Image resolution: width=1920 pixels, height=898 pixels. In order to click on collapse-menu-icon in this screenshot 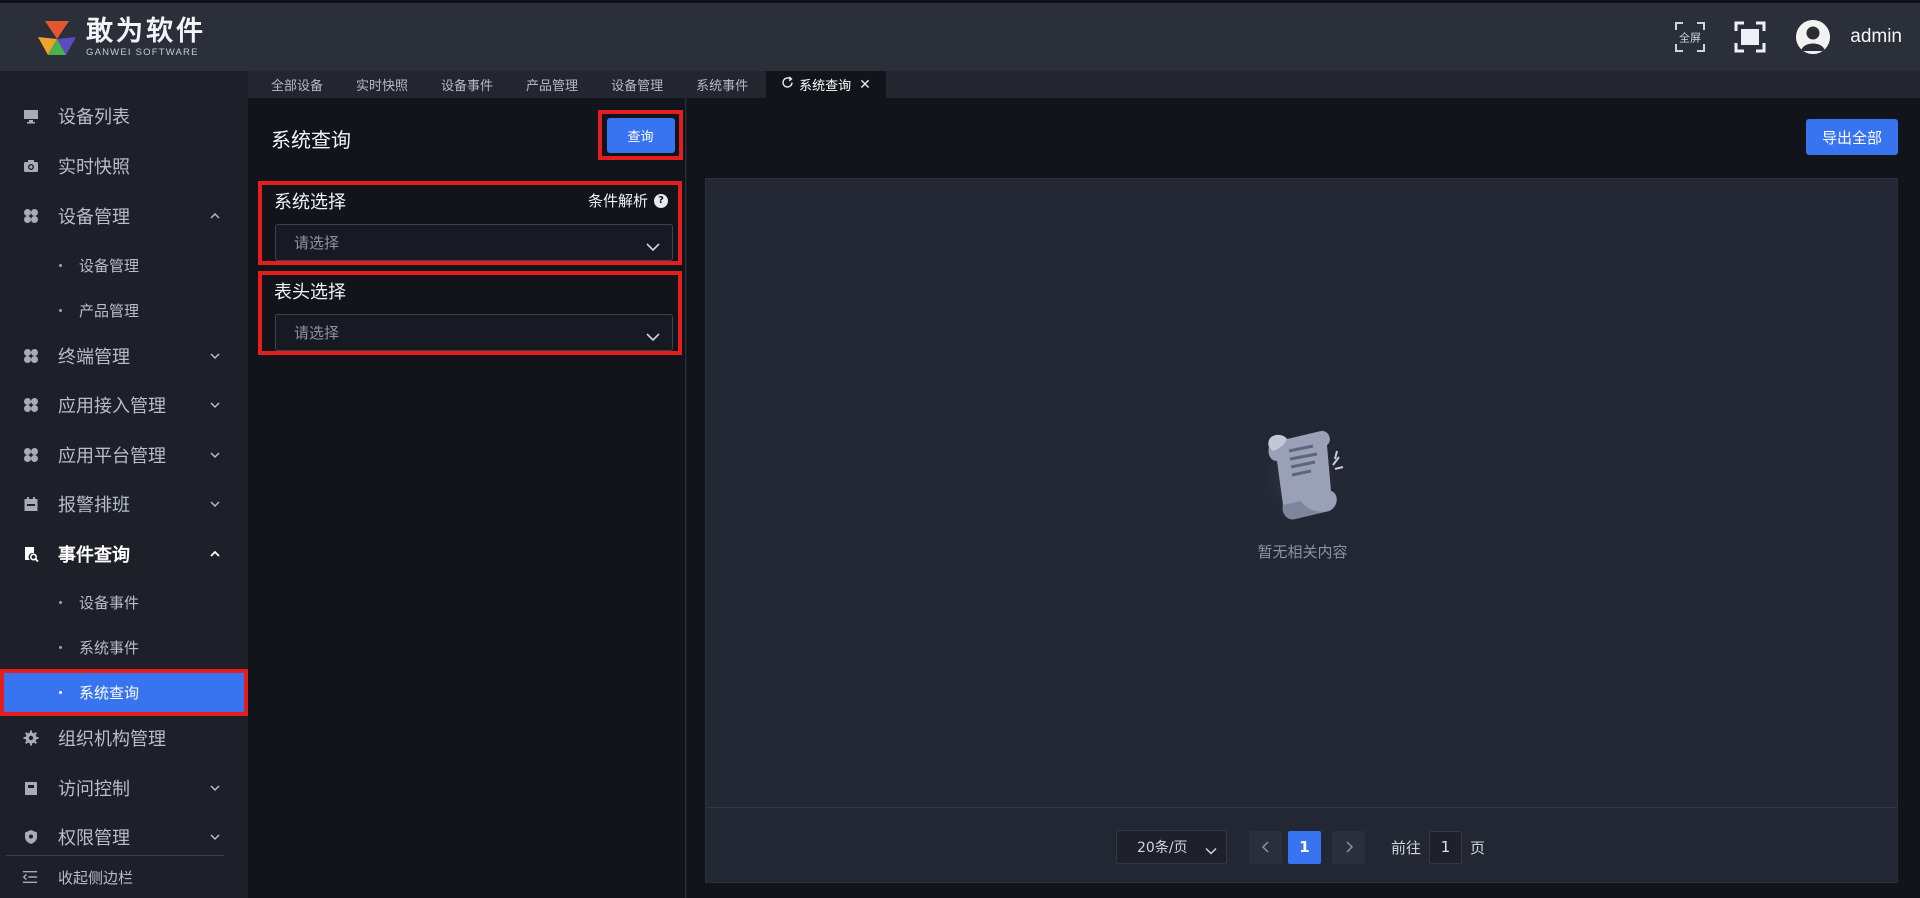, I will do `click(30, 877)`.